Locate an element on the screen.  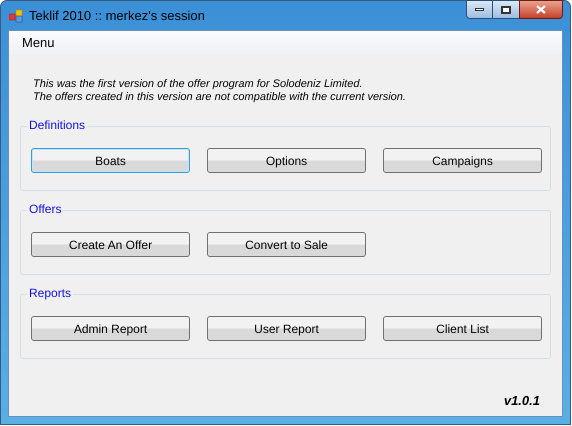
minimize-button is located at coordinates (479, 9).